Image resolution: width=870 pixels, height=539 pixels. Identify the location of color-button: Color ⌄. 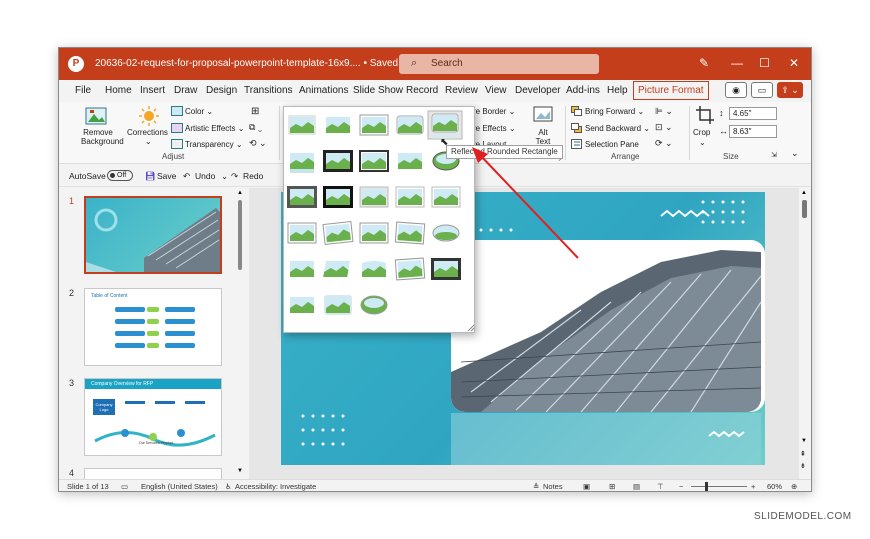
(199, 111).